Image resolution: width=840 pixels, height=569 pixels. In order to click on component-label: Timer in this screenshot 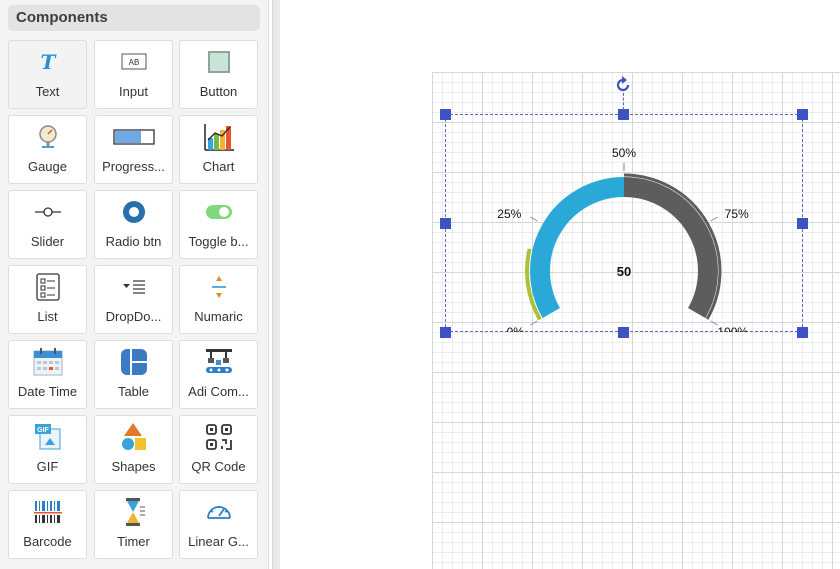, I will do `click(133, 541)`.